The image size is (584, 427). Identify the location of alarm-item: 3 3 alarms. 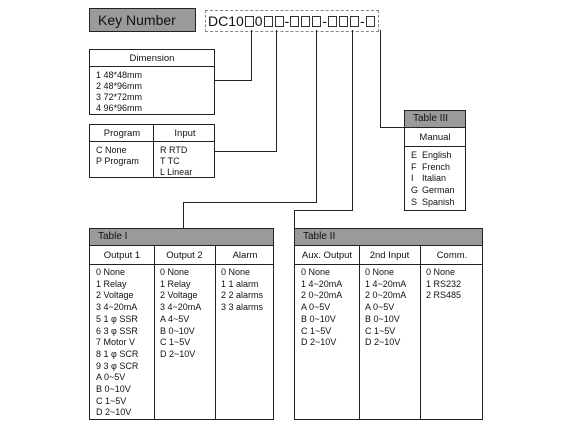
(242, 307).